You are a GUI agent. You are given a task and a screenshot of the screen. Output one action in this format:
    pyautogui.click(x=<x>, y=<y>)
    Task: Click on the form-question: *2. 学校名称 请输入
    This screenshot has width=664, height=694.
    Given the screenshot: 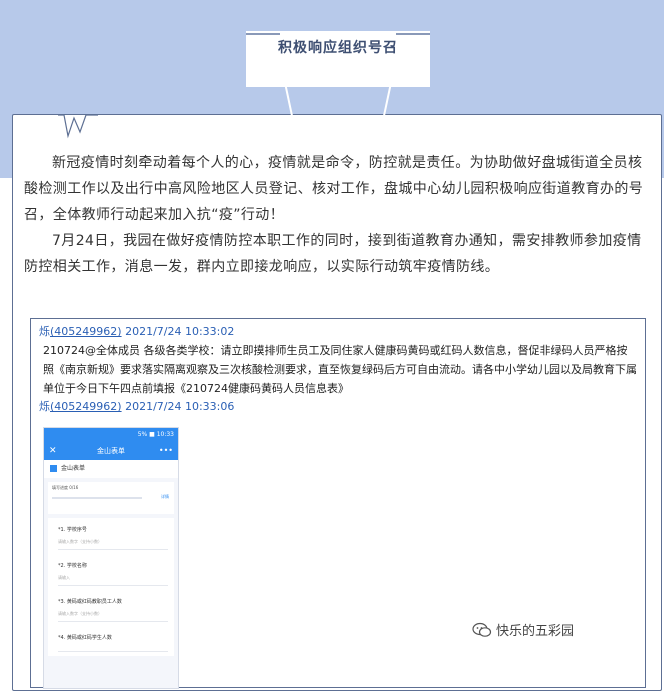 What is the action you would take?
    pyautogui.click(x=111, y=572)
    